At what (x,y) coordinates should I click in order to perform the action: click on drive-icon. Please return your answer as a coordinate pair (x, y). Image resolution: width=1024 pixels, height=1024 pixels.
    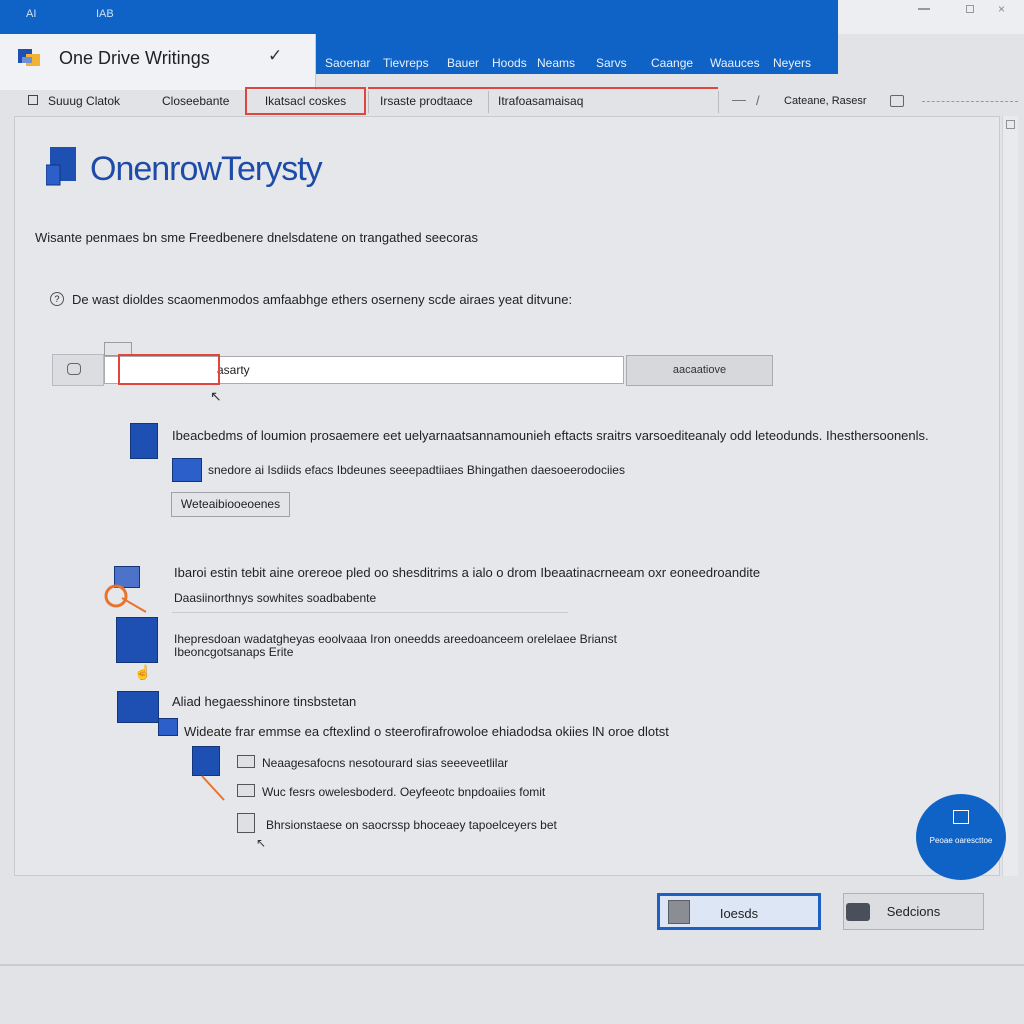
    Looking at the image, I should click on (679, 912).